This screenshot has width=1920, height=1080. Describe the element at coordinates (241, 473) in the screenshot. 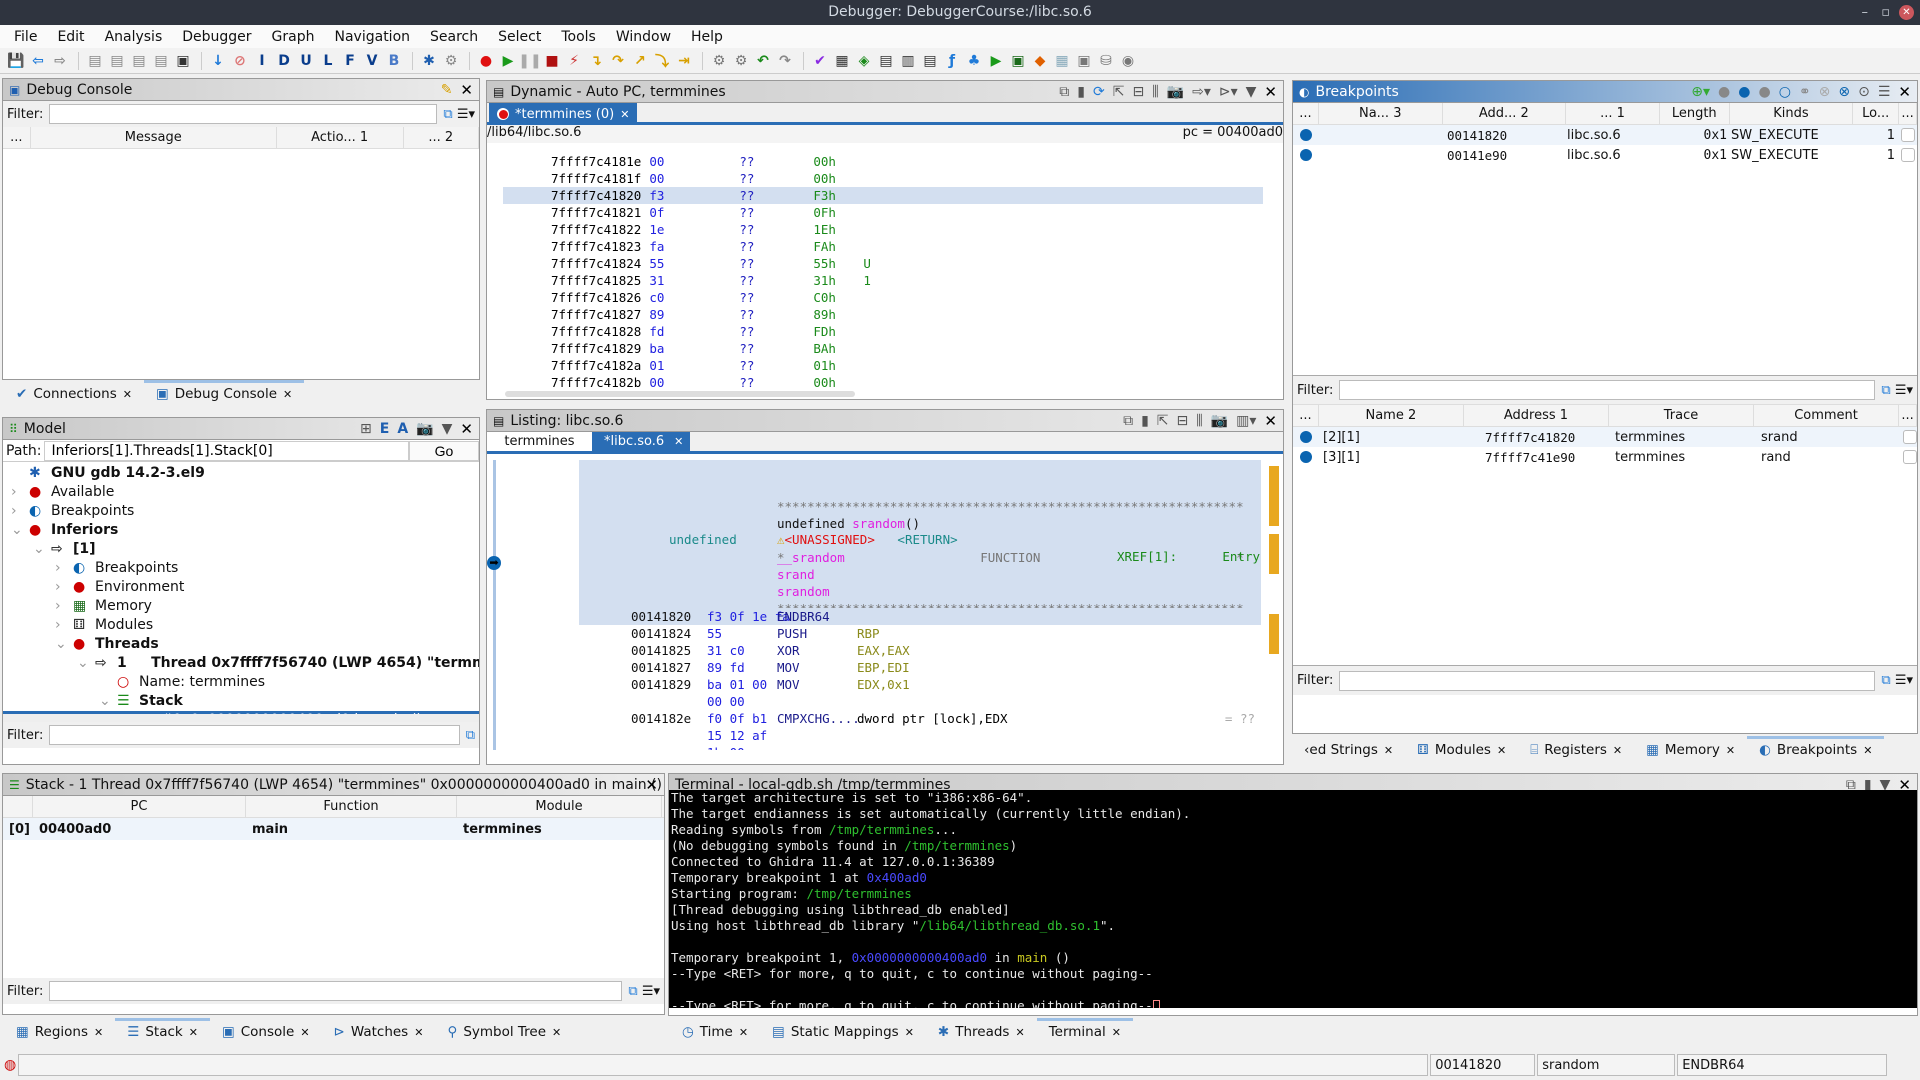

I see `tree-node: ✱ GNU gdb 14.2-3.el9` at that location.